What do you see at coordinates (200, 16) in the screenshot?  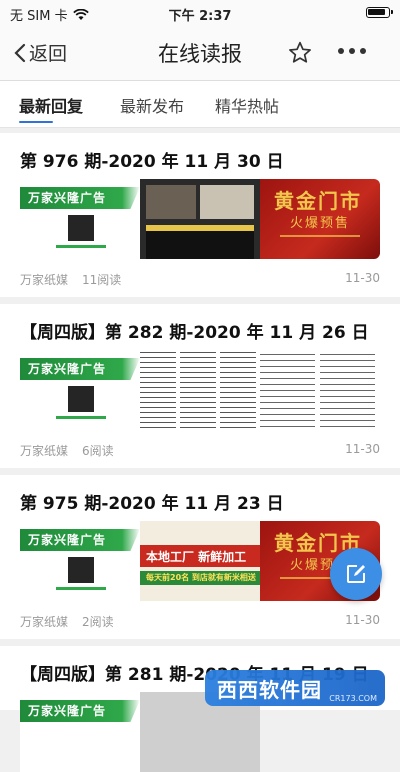 I see `clock: 下午 2:37` at bounding box center [200, 16].